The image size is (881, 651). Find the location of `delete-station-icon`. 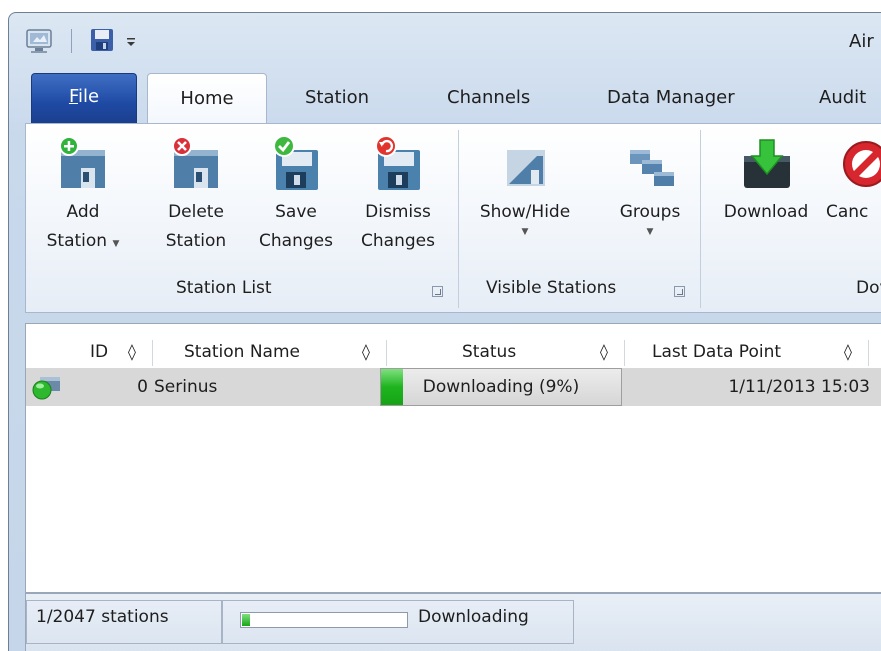

delete-station-icon is located at coordinates (195, 162).